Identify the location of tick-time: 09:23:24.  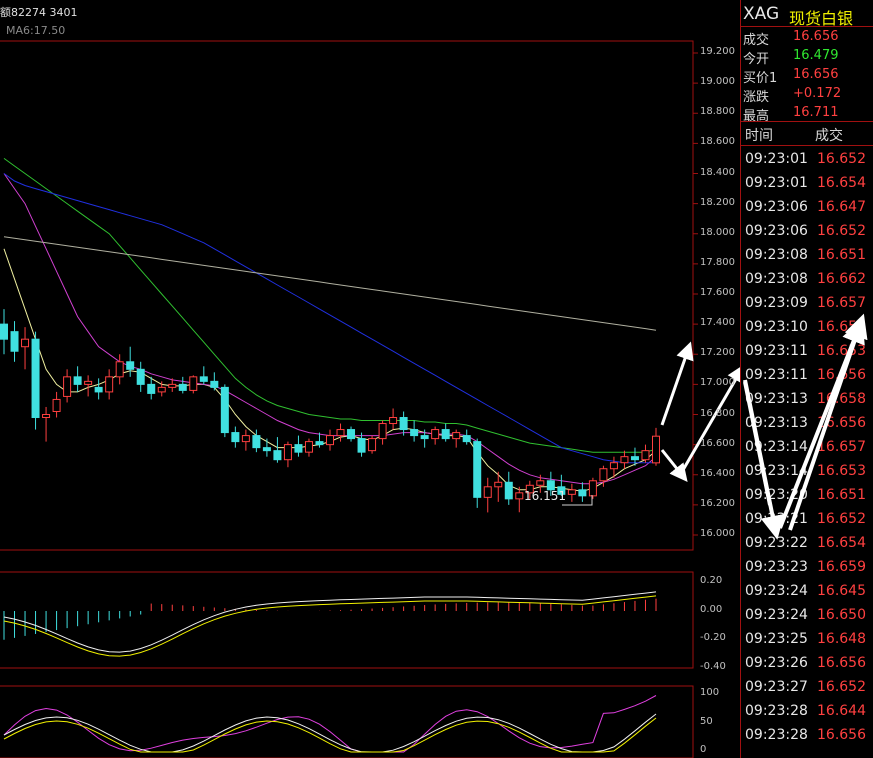
(776, 591).